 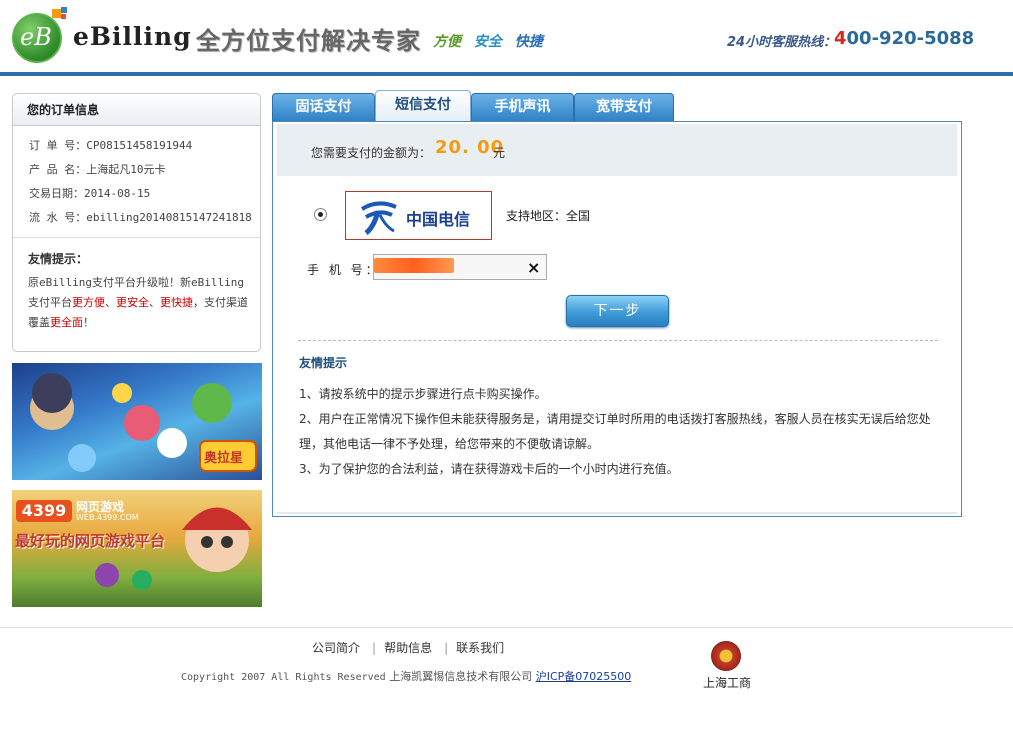 What do you see at coordinates (617, 513) in the screenshot?
I see `panel-bottom-strip` at bounding box center [617, 513].